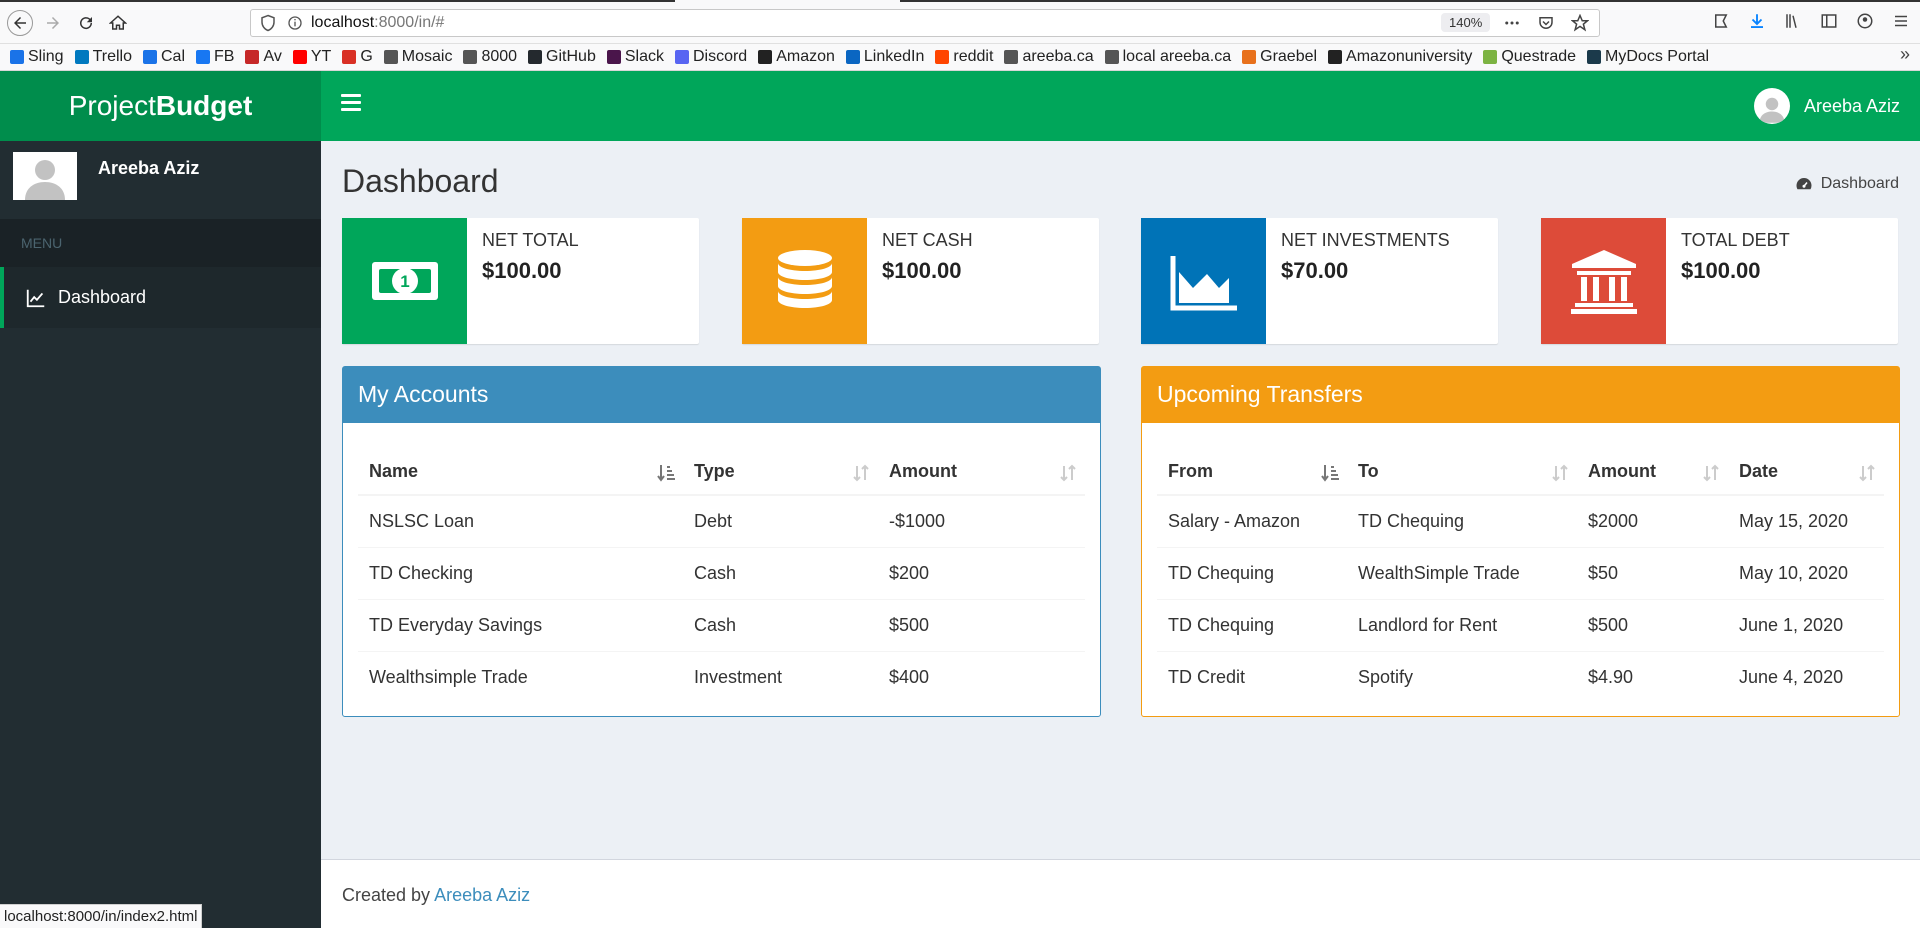 The width and height of the screenshot is (1920, 928). Describe the element at coordinates (295, 23) in the screenshot. I see `info-icon` at that location.